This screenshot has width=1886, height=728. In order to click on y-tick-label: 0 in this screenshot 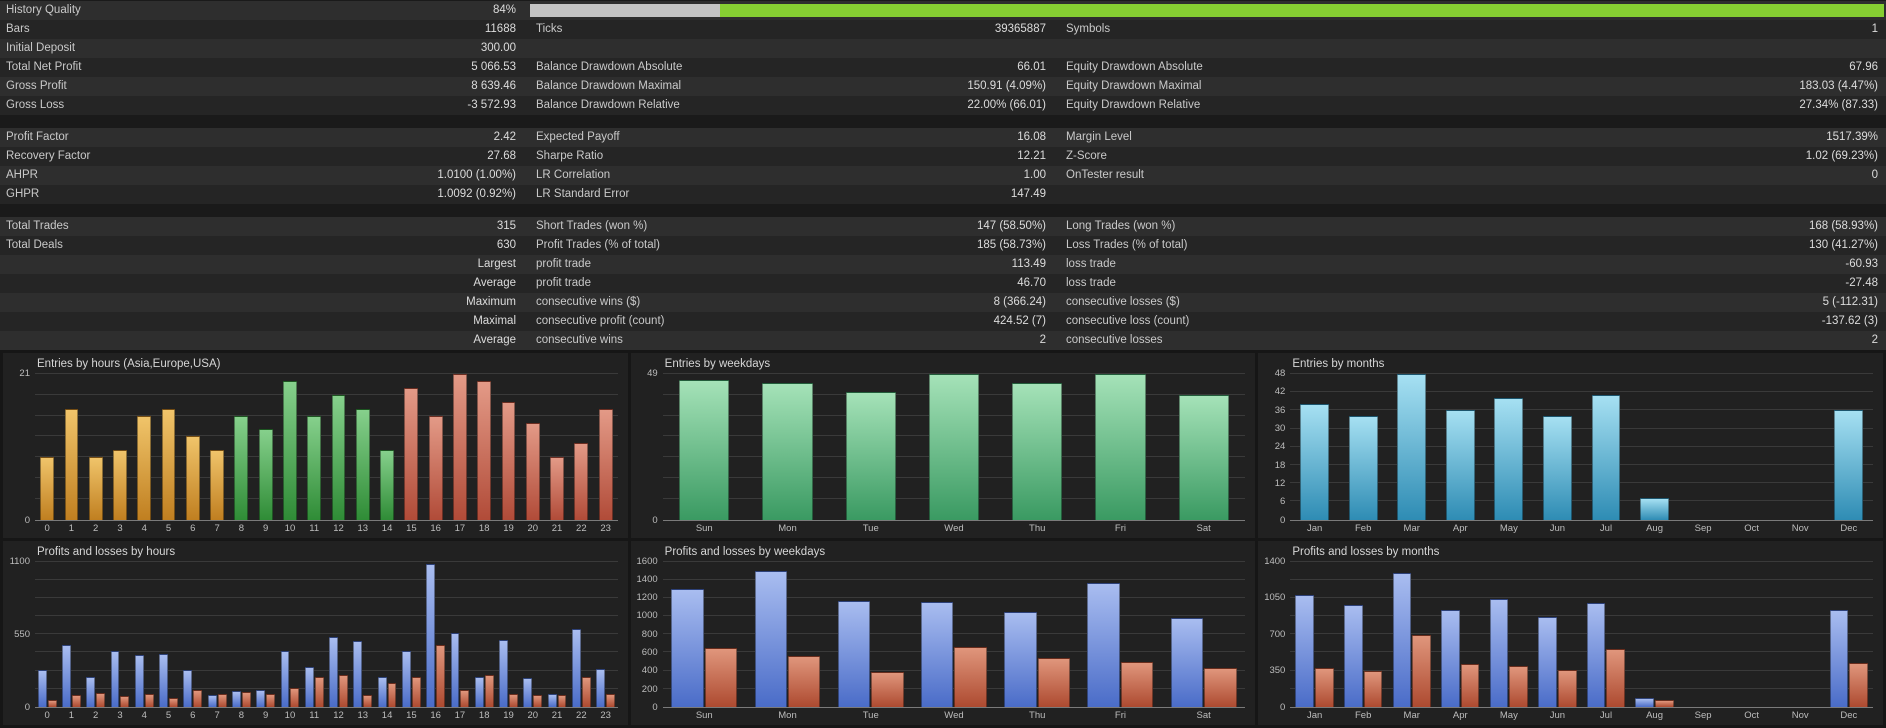, I will do `click(1283, 520)`.